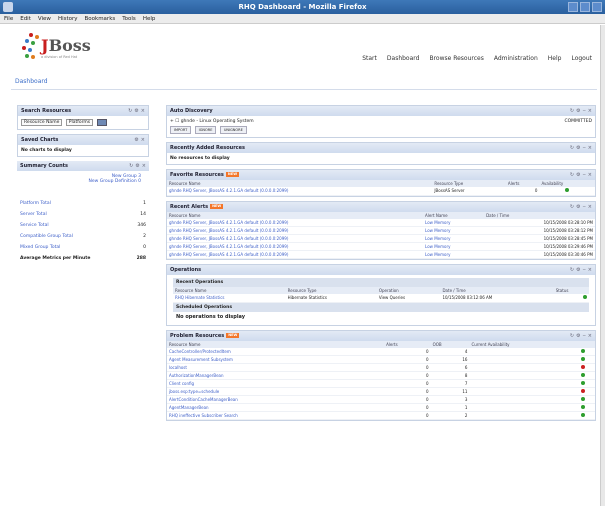  I want to click on discovery-checkbox: ☐, so click(177, 121).